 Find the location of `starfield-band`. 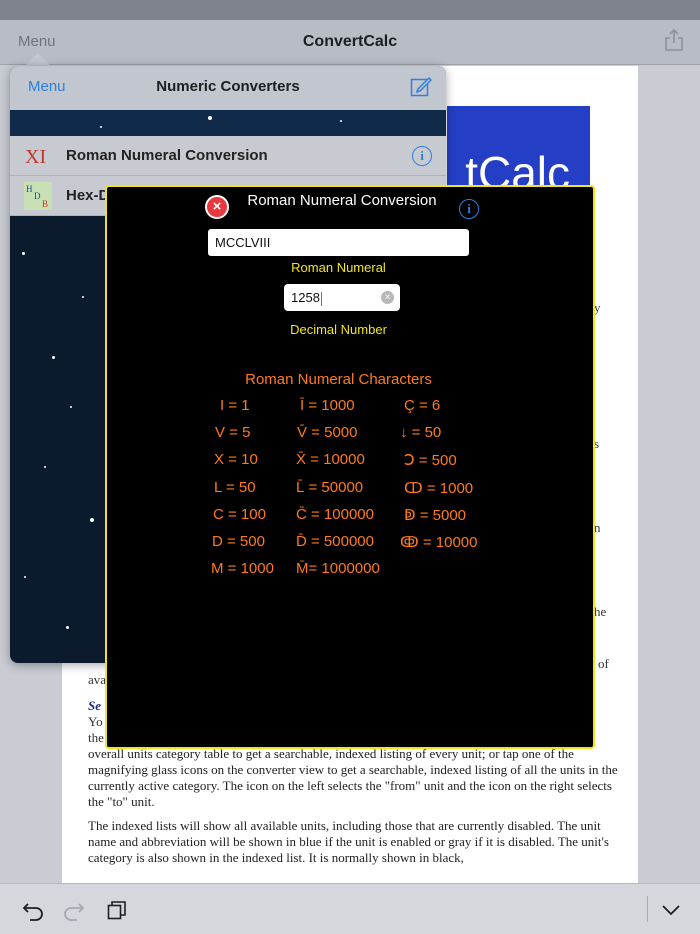

starfield-band is located at coordinates (228, 123).